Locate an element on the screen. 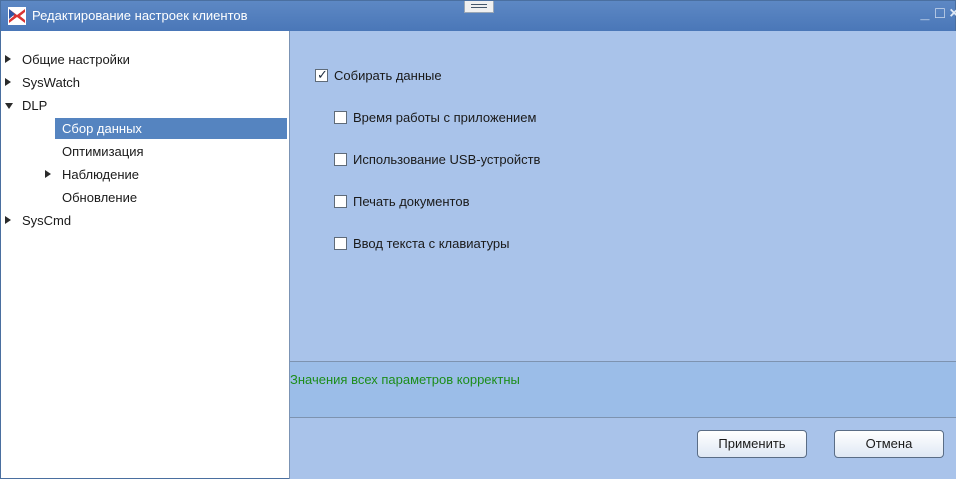 This screenshot has height=479, width=956. close-button: × is located at coordinates (951, 14).